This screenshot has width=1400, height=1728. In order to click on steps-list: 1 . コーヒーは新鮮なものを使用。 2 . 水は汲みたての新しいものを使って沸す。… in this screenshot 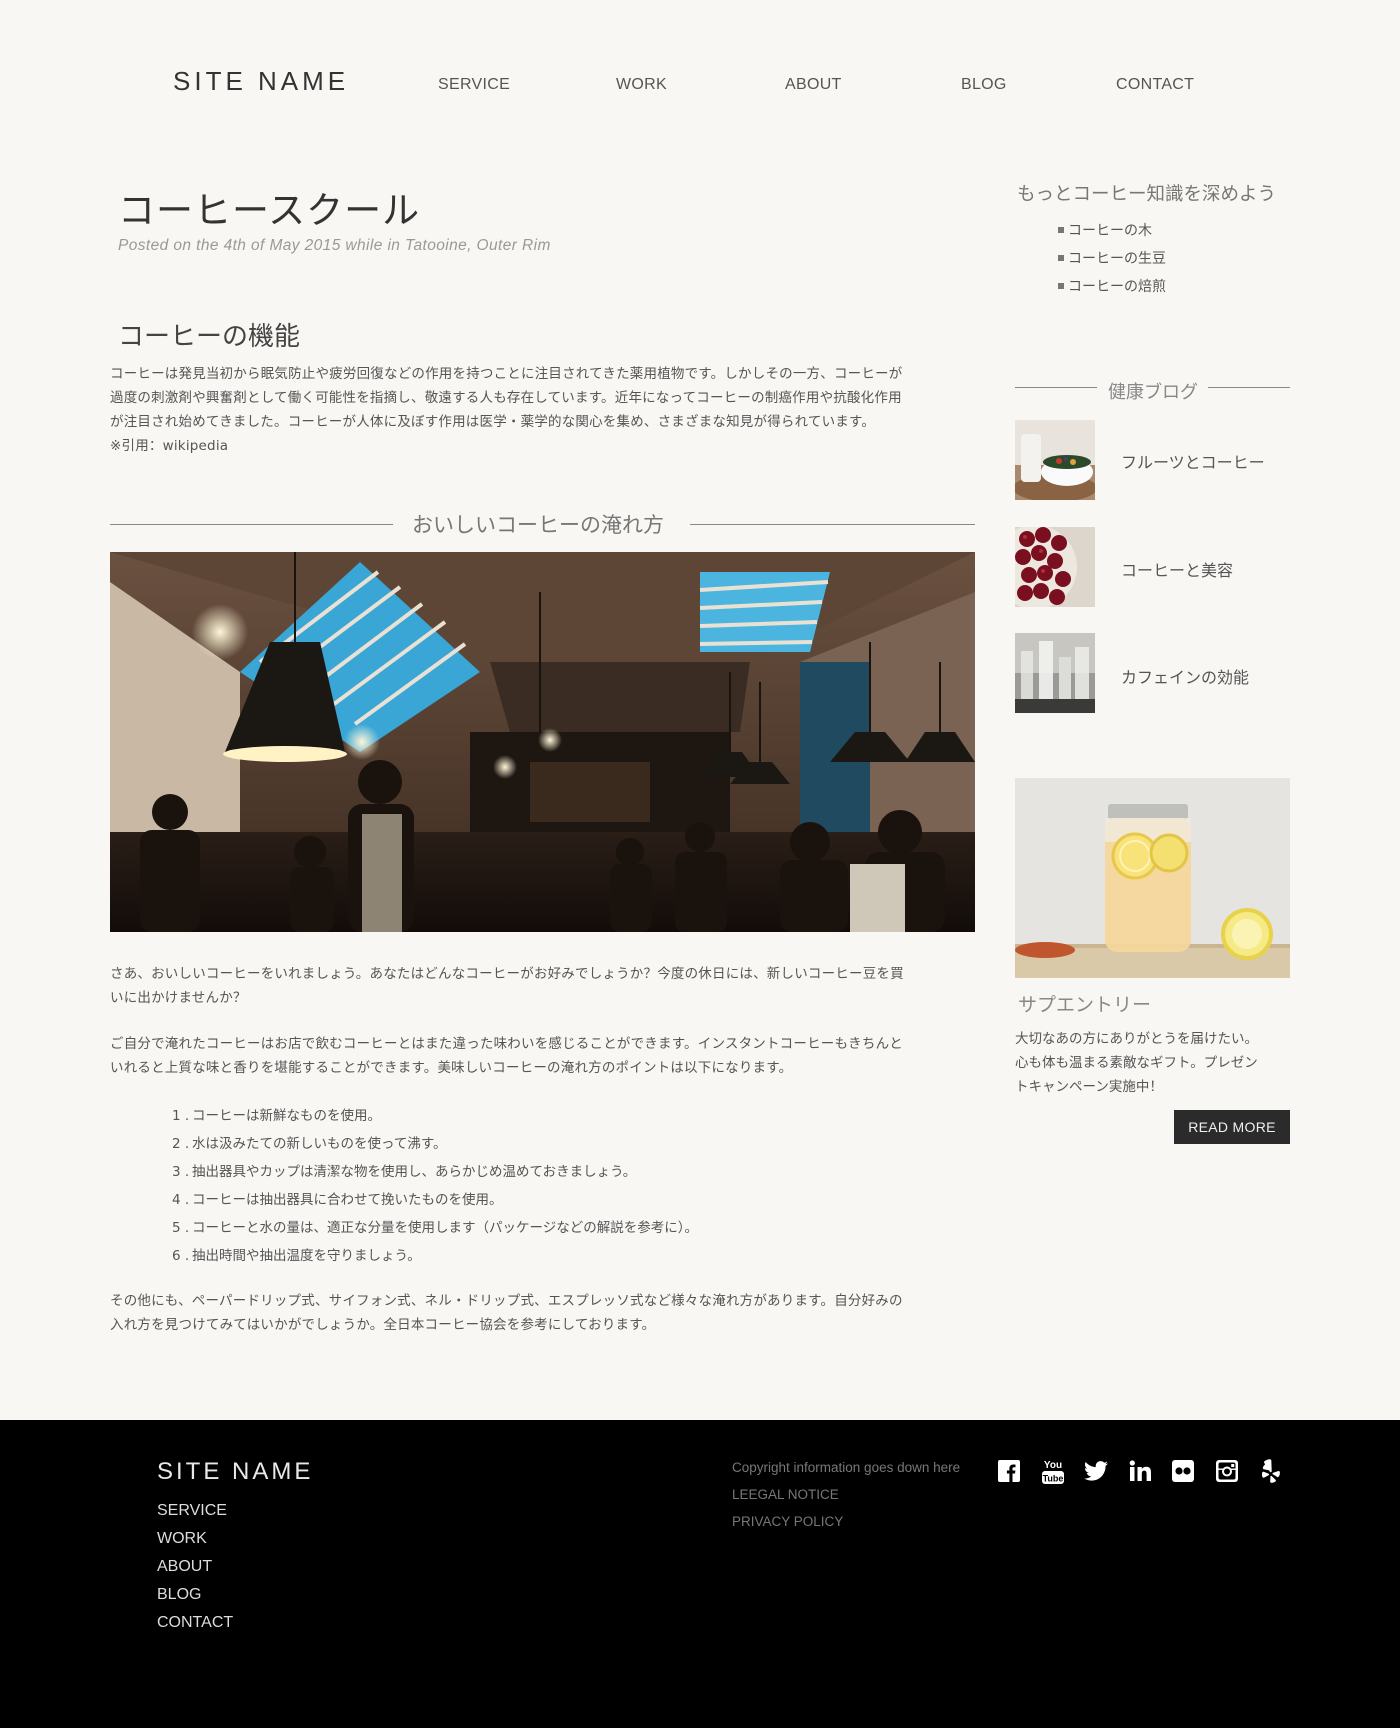, I will do `click(435, 1190)`.